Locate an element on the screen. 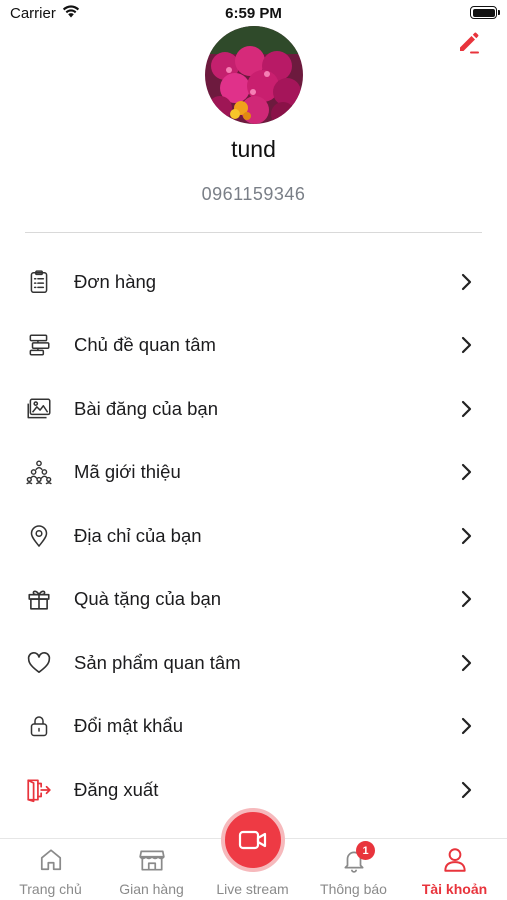 The height and width of the screenshot is (900, 507). divider is located at coordinates (253, 232).